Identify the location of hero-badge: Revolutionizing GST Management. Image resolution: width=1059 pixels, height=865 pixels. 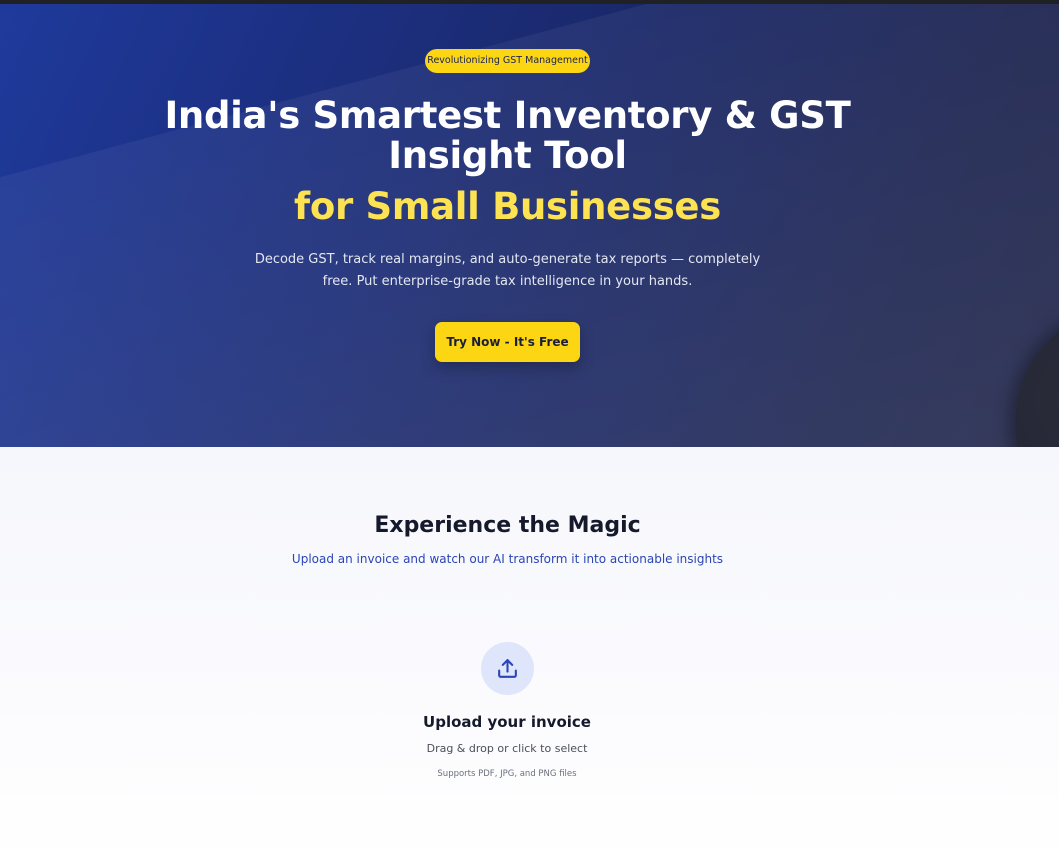
(507, 61).